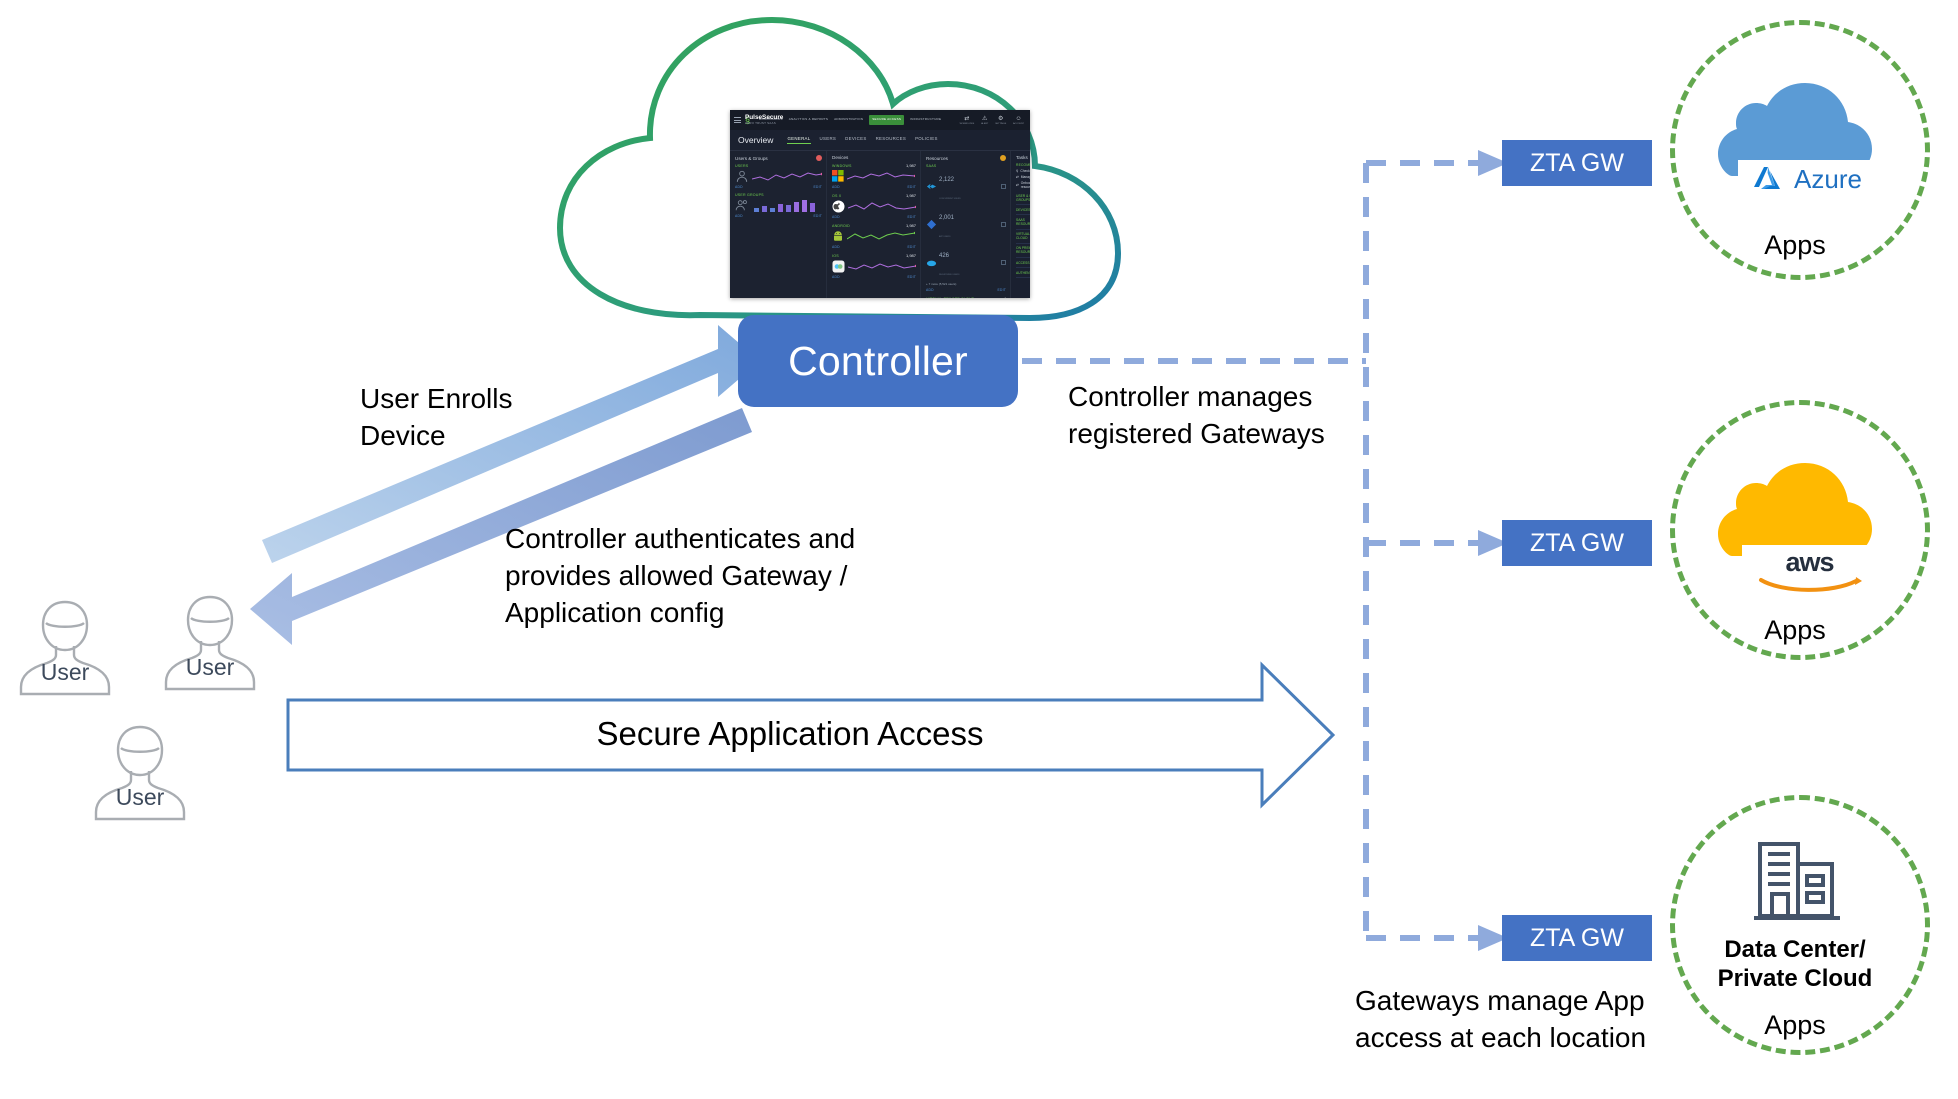  Describe the element at coordinates (1000, 120) in the screenshot. I see `settings-gear-icon: ⚙ SETTINGS` at that location.